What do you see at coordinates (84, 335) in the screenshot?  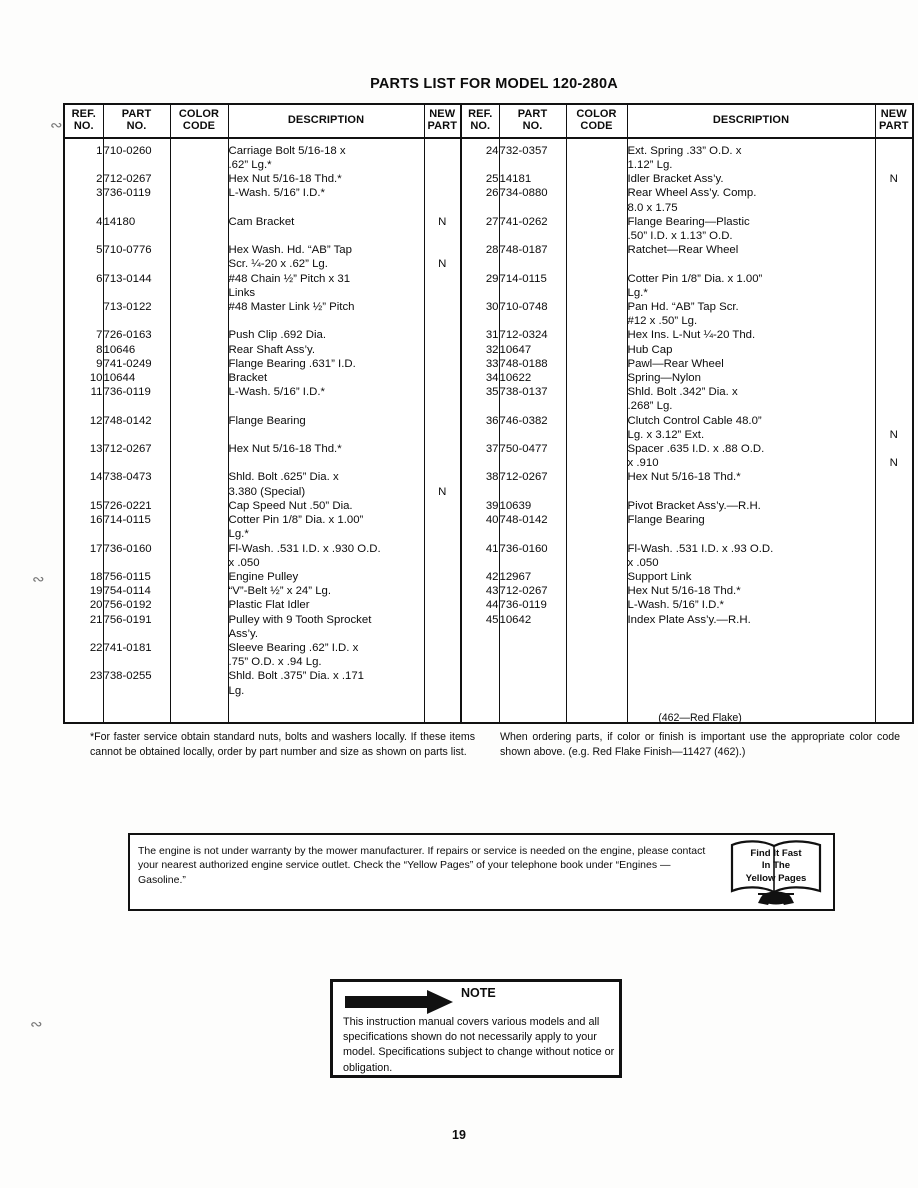 I see `cell-ref-no: 7` at bounding box center [84, 335].